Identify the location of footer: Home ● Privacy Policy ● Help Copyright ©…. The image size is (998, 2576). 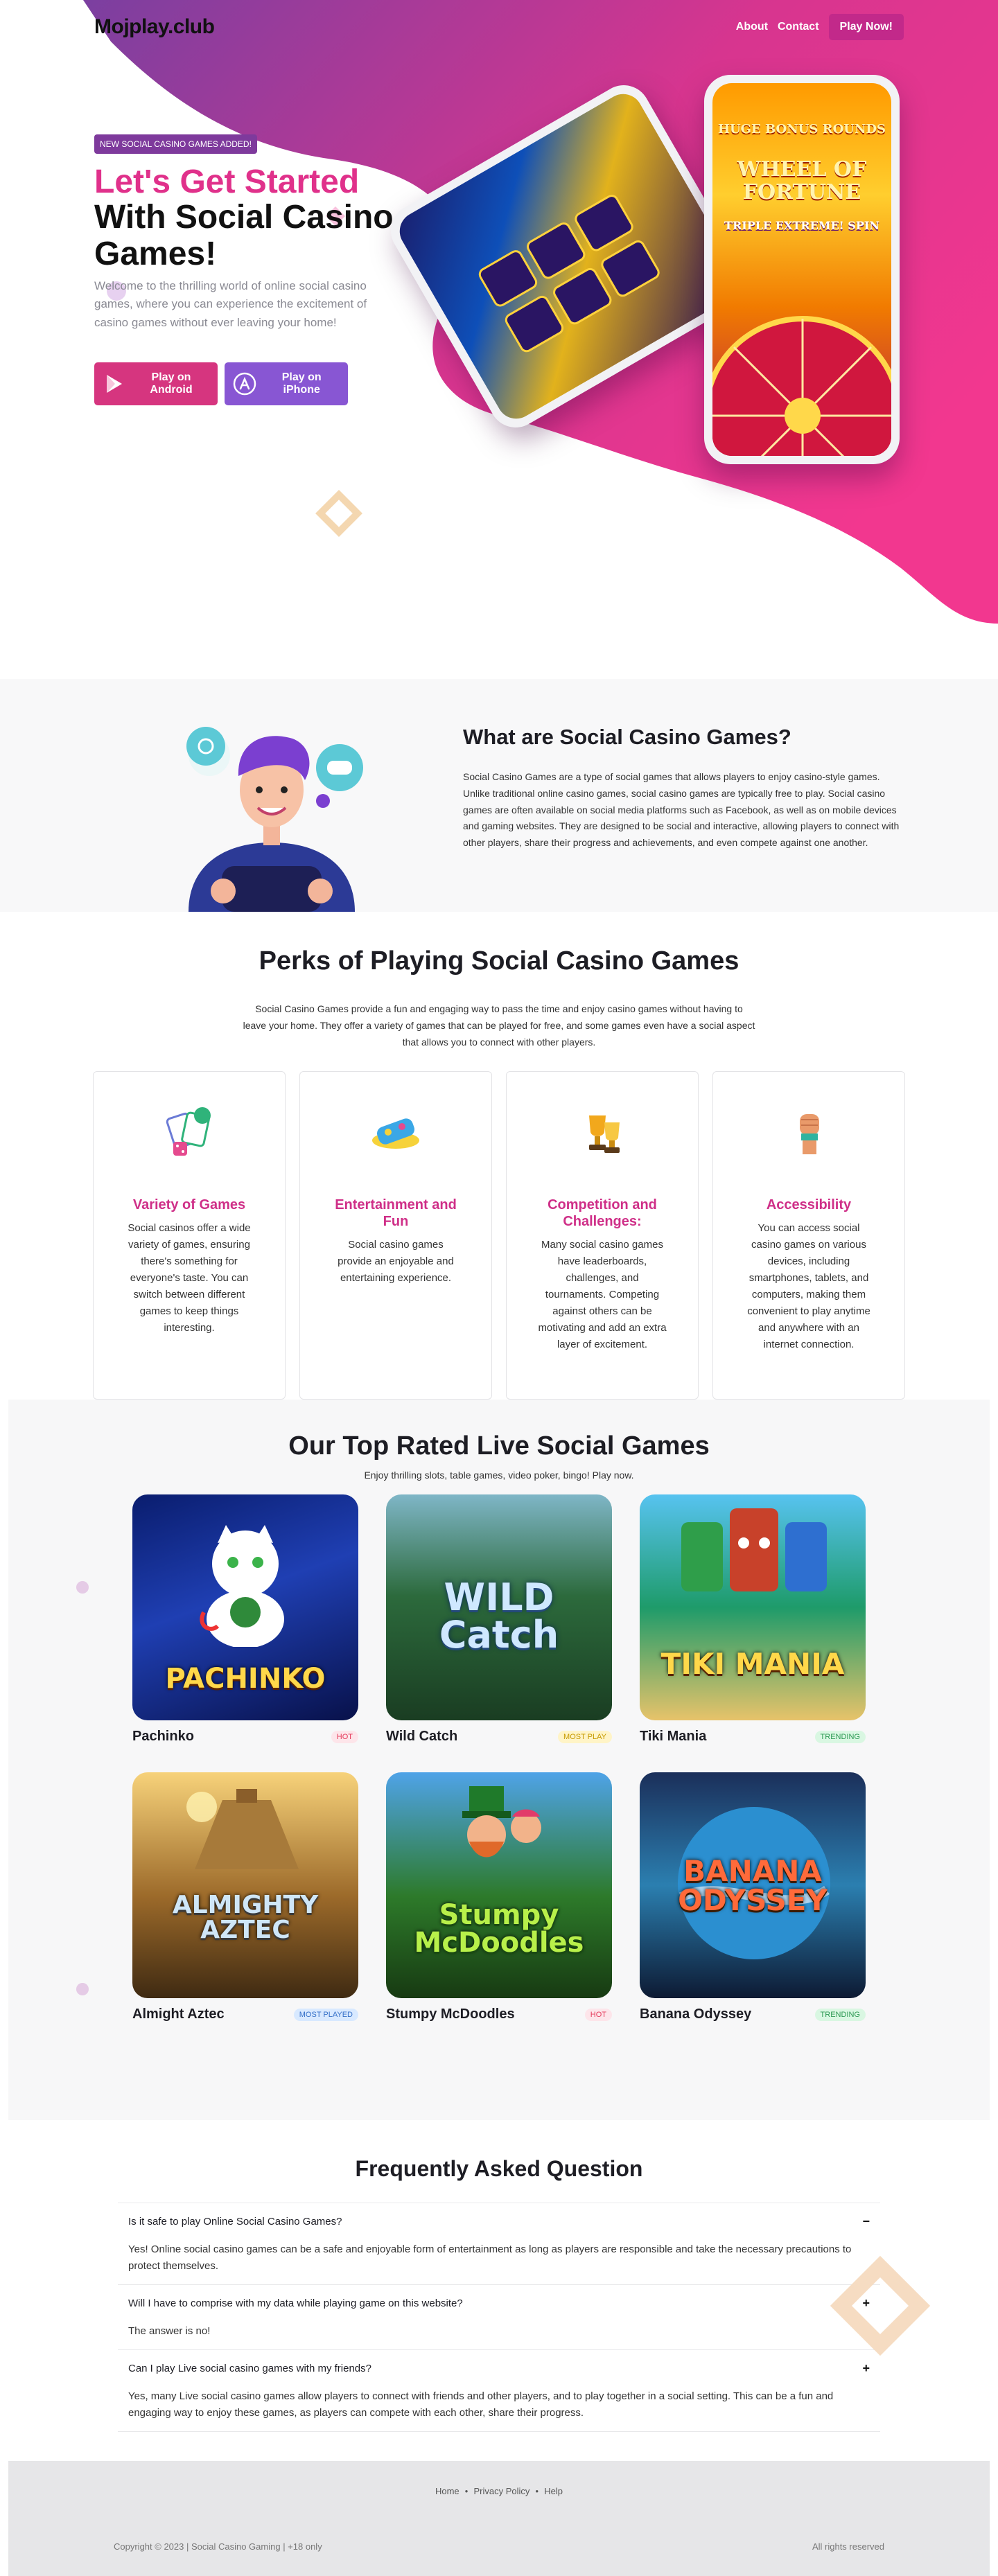
(499, 2518).